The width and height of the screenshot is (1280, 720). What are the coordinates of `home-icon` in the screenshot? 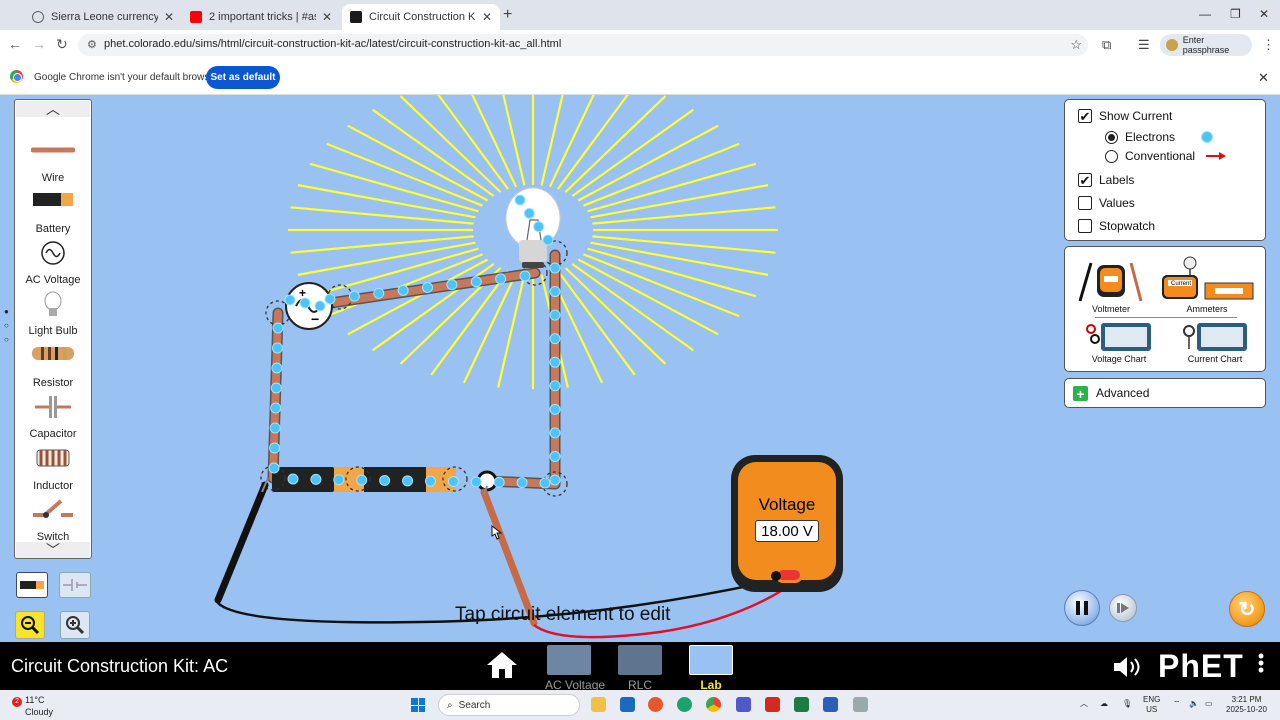 It's located at (502, 665).